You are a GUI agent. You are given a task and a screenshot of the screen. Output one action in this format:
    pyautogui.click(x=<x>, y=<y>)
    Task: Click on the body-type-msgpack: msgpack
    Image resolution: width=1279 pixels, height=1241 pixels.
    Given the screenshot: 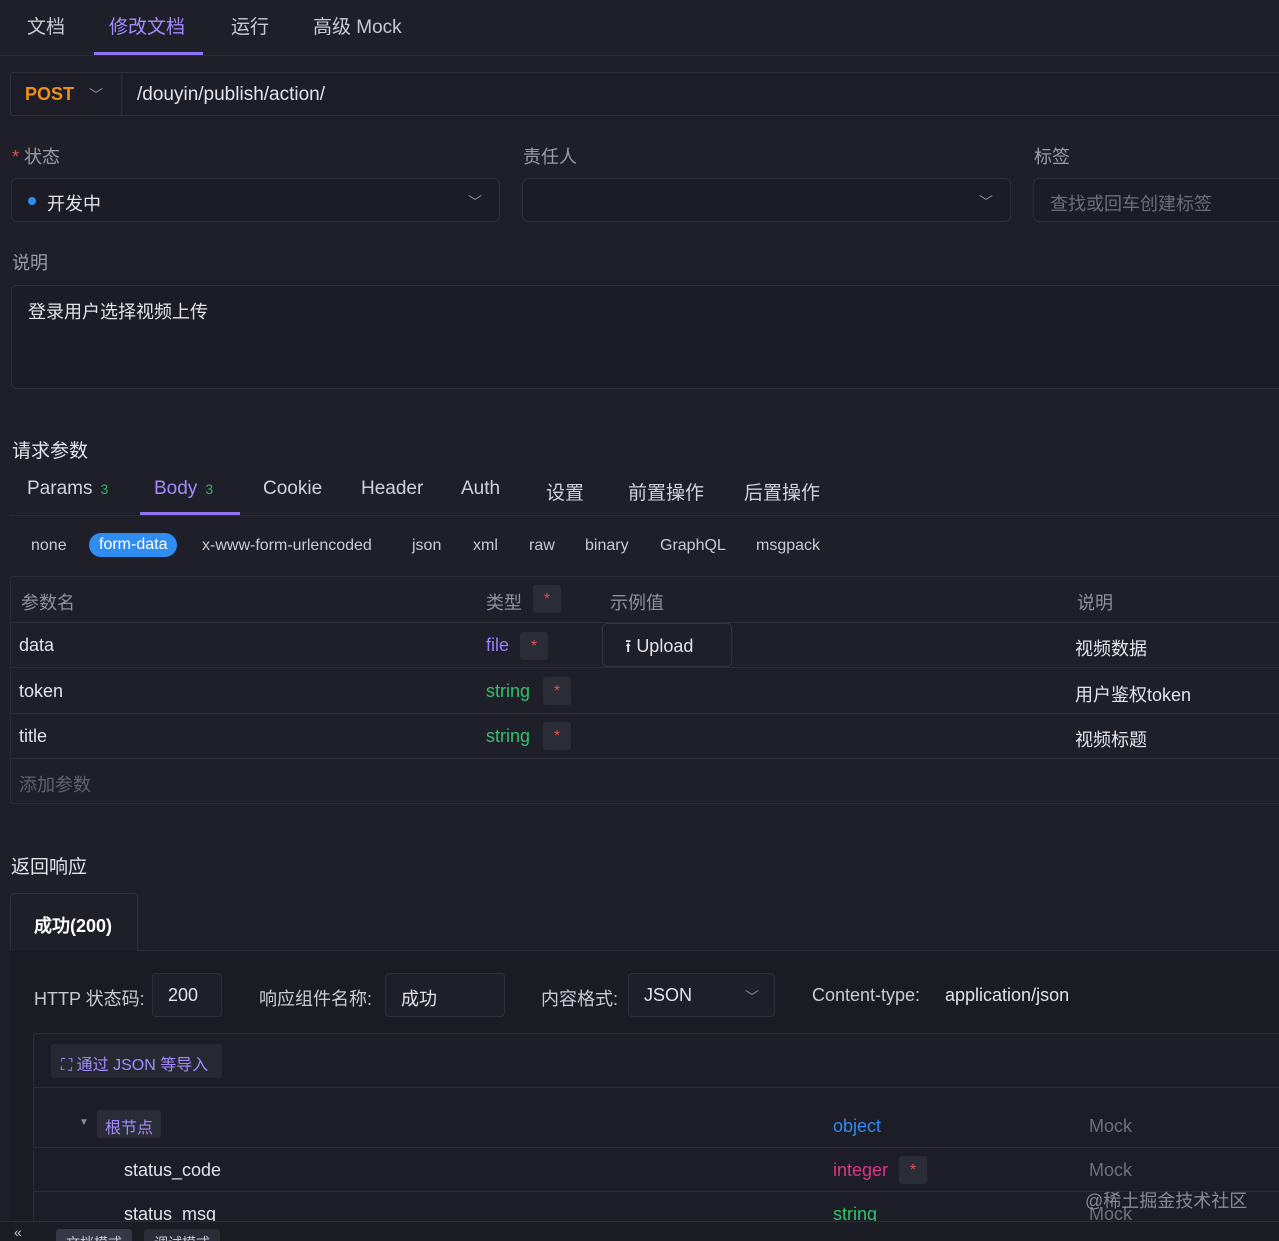 What is the action you would take?
    pyautogui.click(x=788, y=546)
    